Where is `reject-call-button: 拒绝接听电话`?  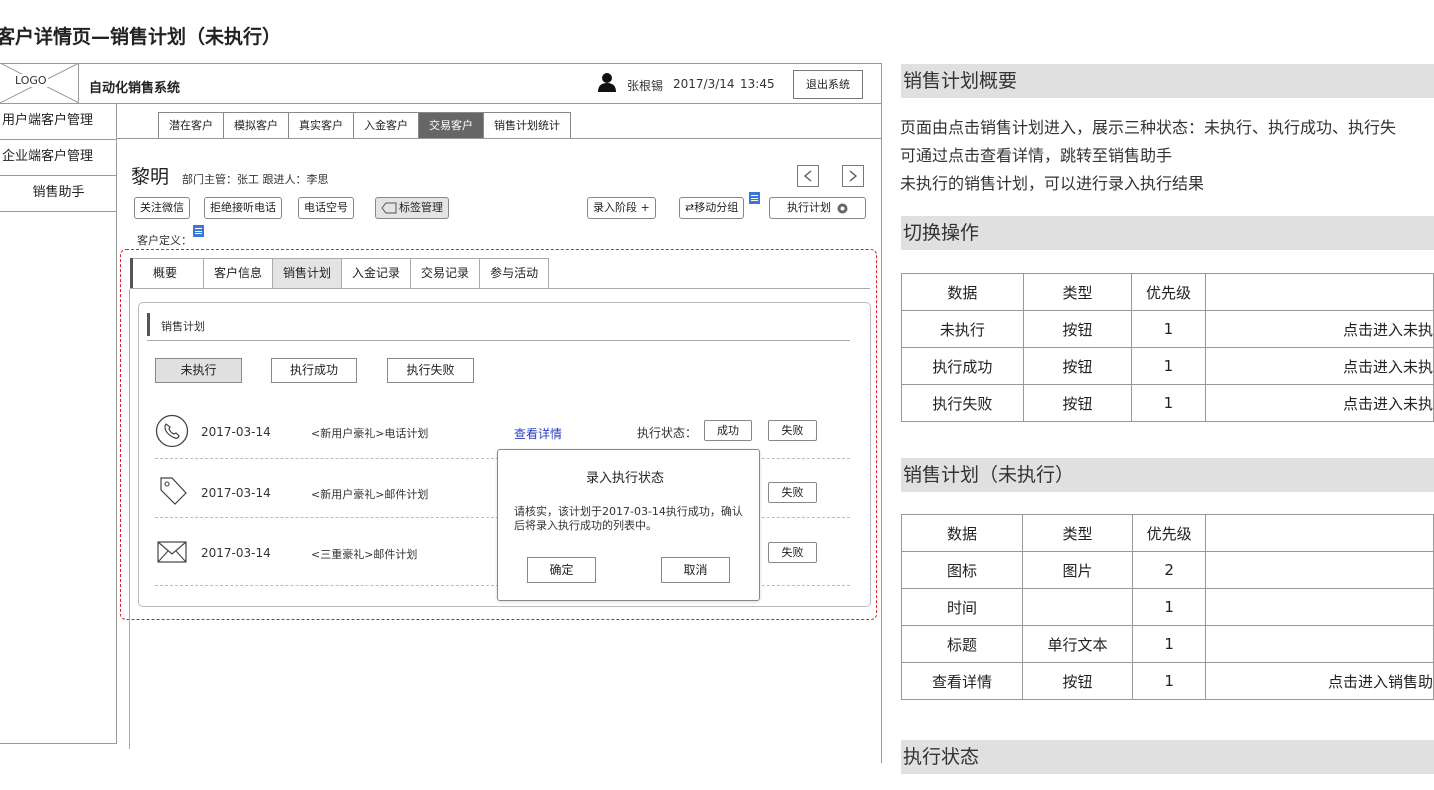 reject-call-button: 拒绝接听电话 is located at coordinates (243, 208).